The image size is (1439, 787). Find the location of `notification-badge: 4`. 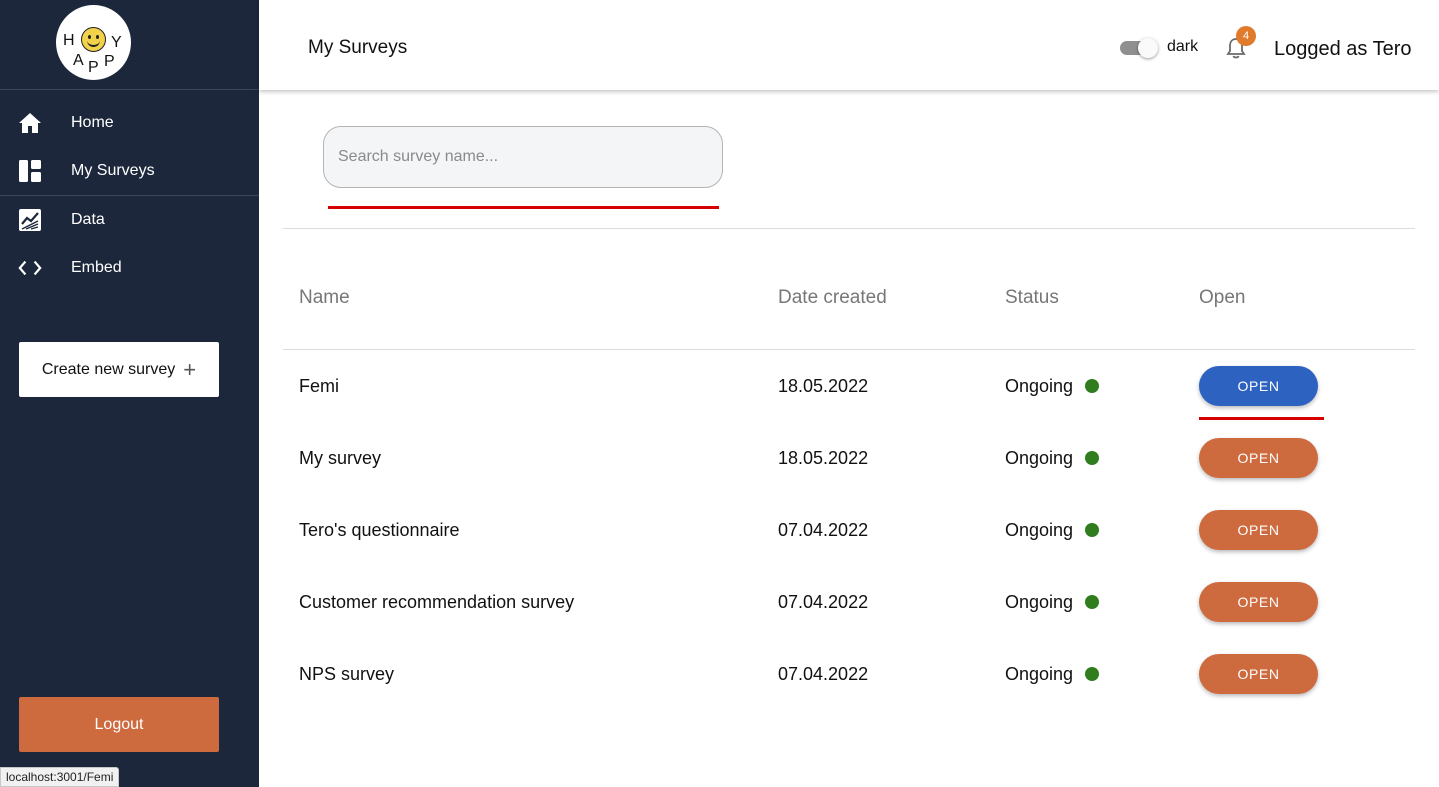

notification-badge: 4 is located at coordinates (1246, 36).